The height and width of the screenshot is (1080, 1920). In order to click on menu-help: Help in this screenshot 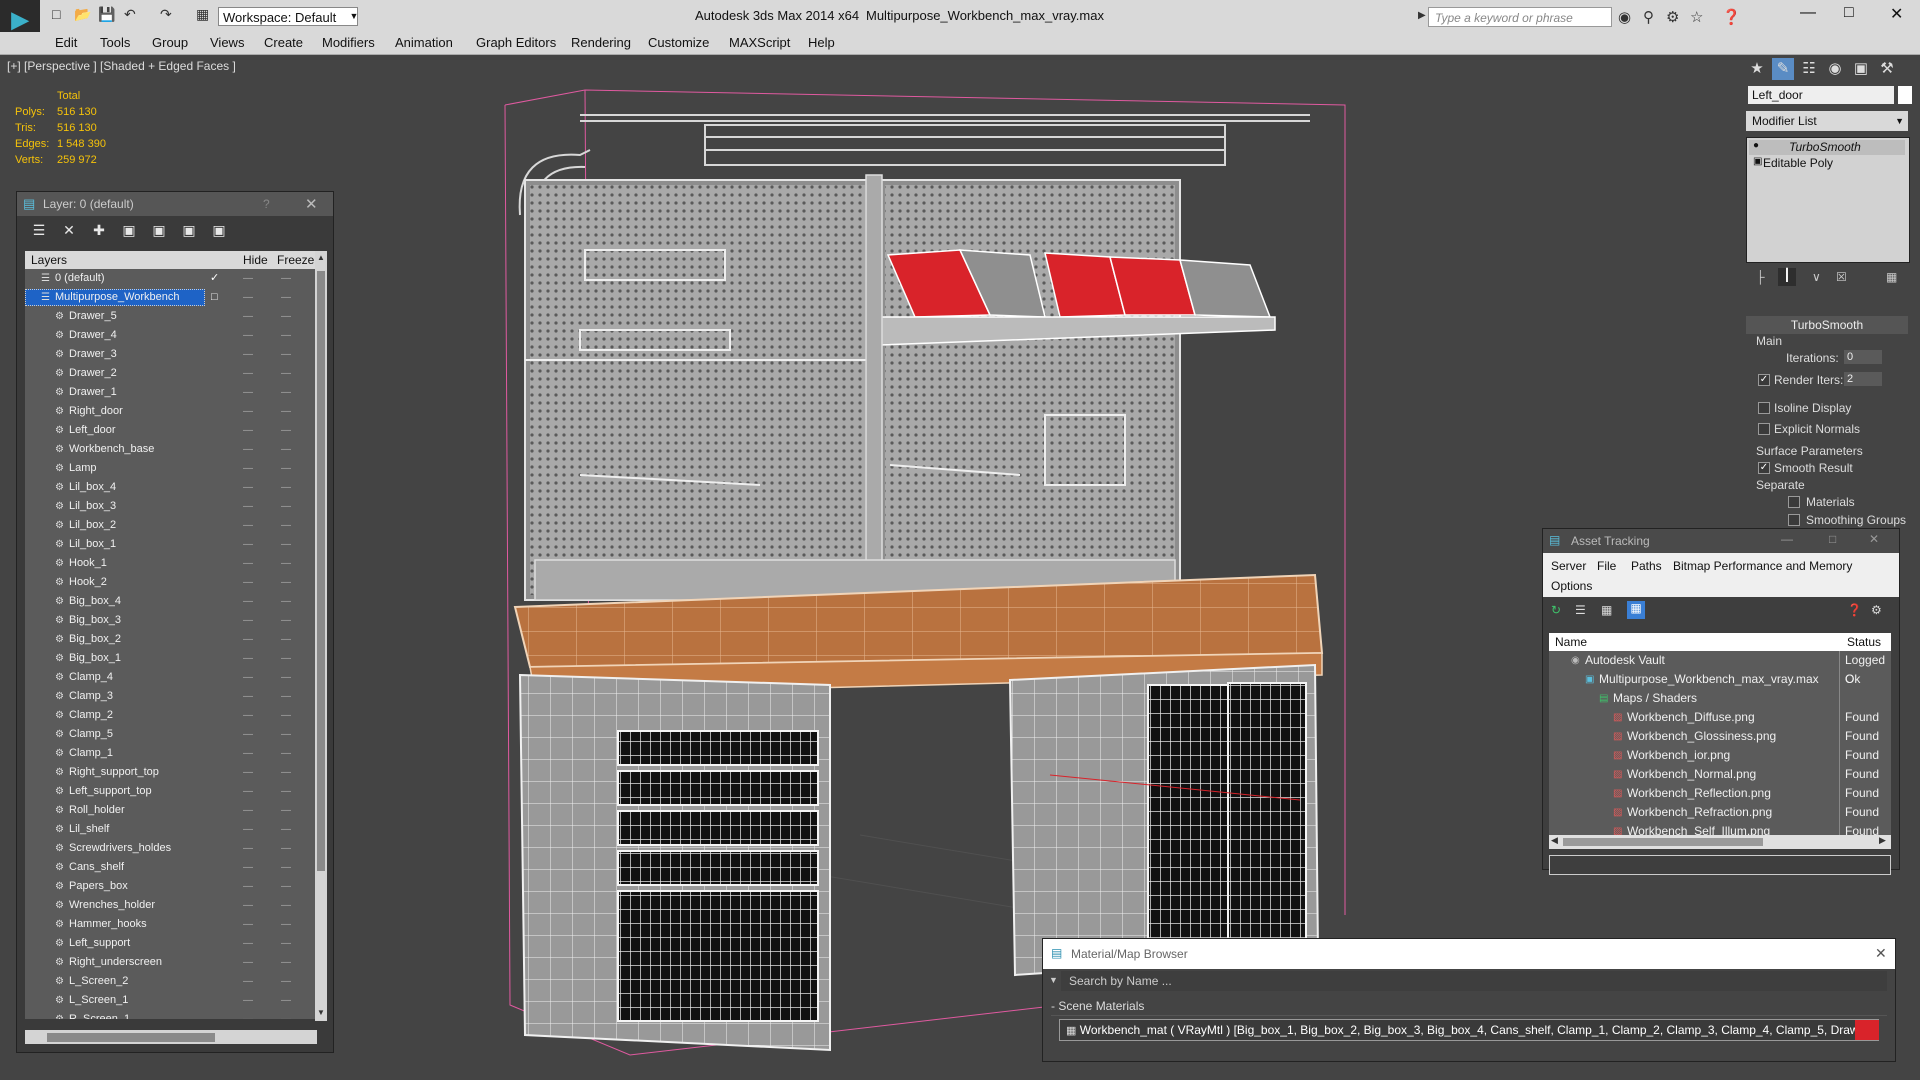, I will do `click(821, 42)`.